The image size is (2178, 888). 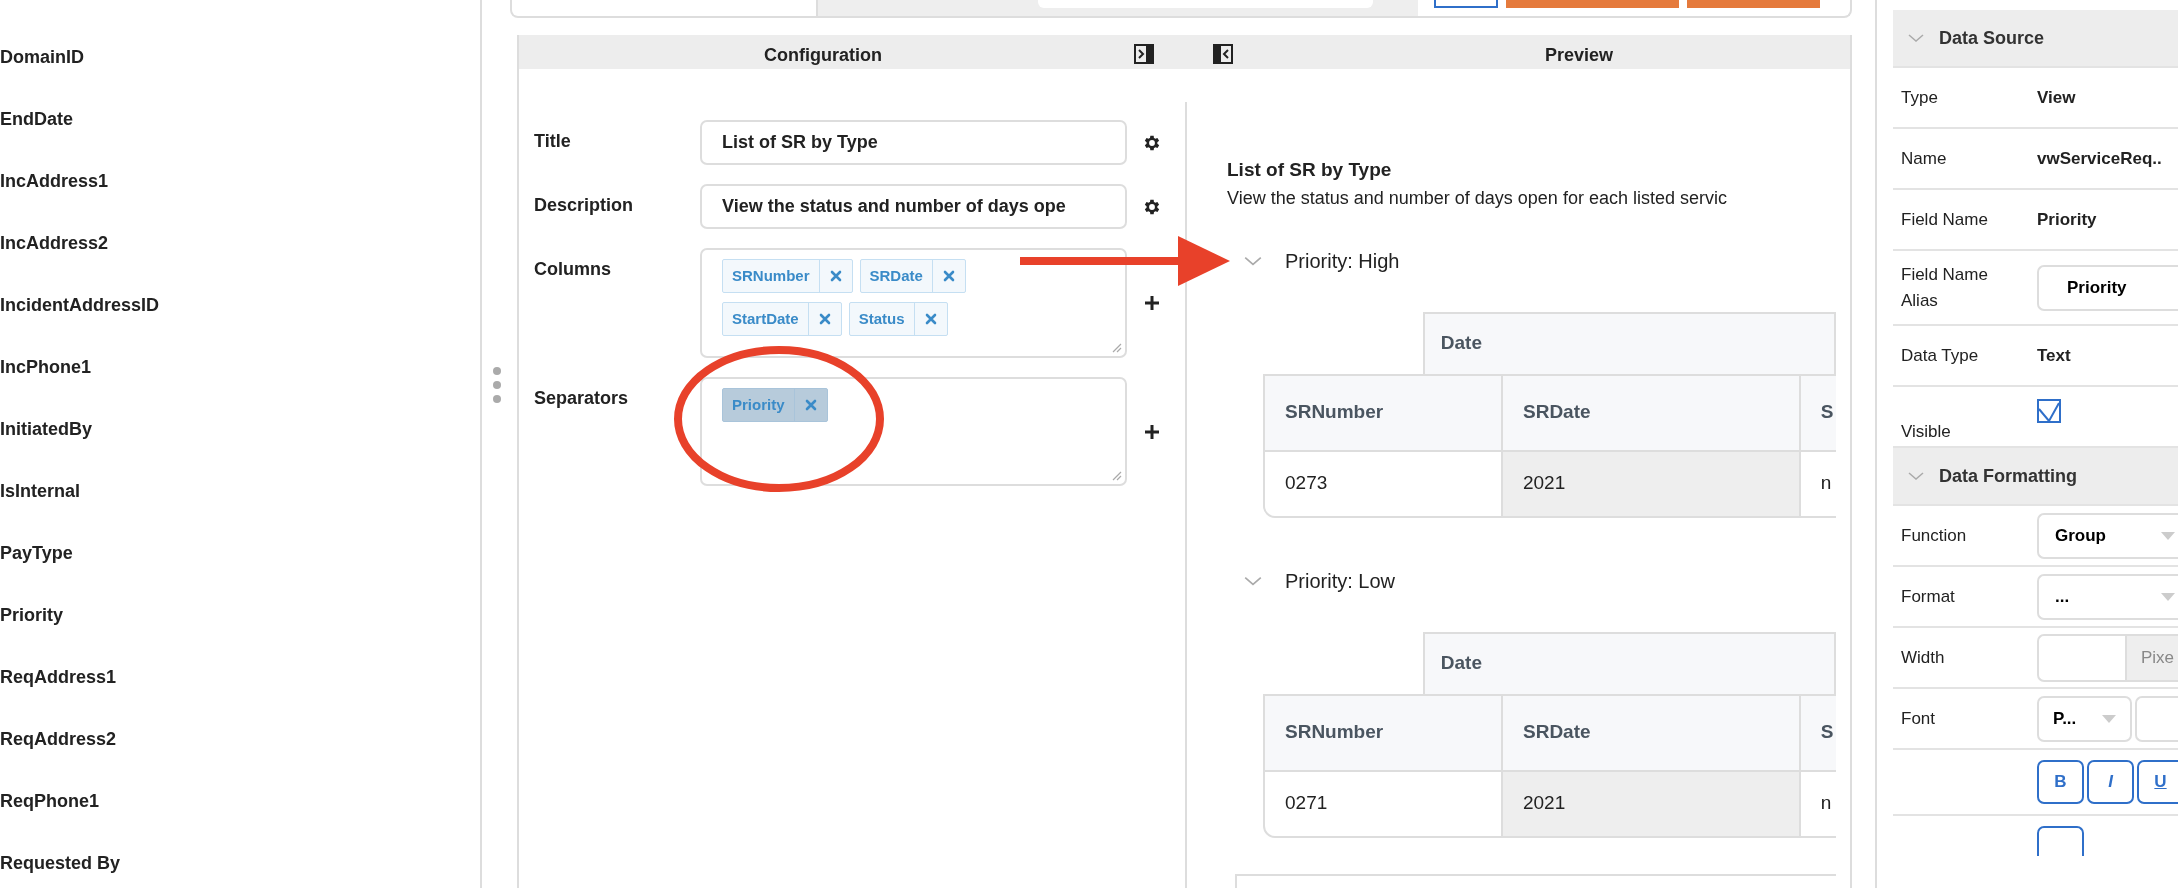 I want to click on field-list-item: Requested By, so click(x=60, y=863).